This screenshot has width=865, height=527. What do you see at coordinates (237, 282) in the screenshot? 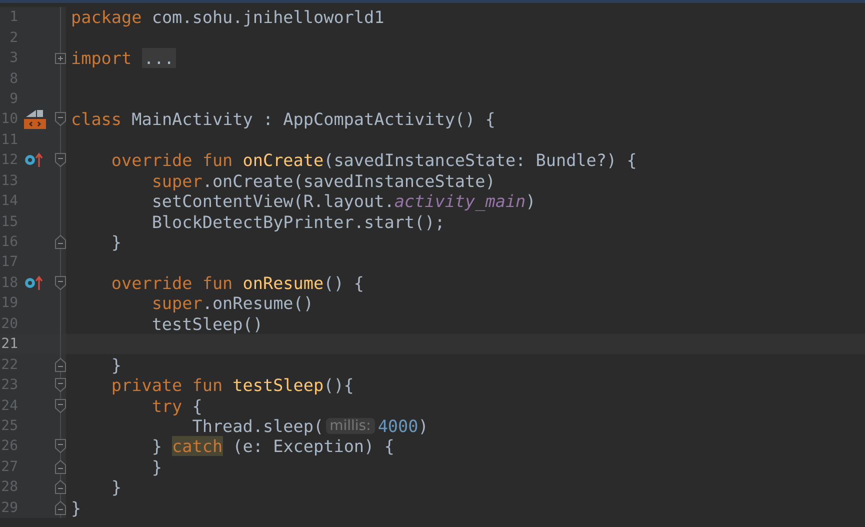
I see `code-line: override fun onResume() {` at bounding box center [237, 282].